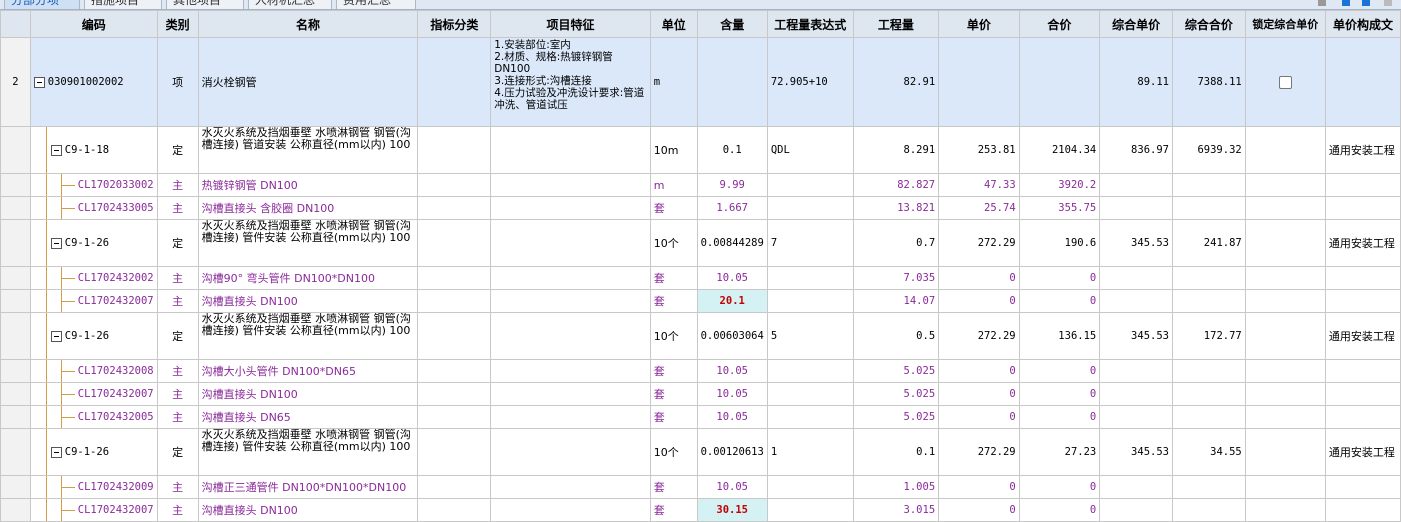 This screenshot has height=522, width=1401. Describe the element at coordinates (177, 82) in the screenshot. I see `type-cell: 项` at that location.